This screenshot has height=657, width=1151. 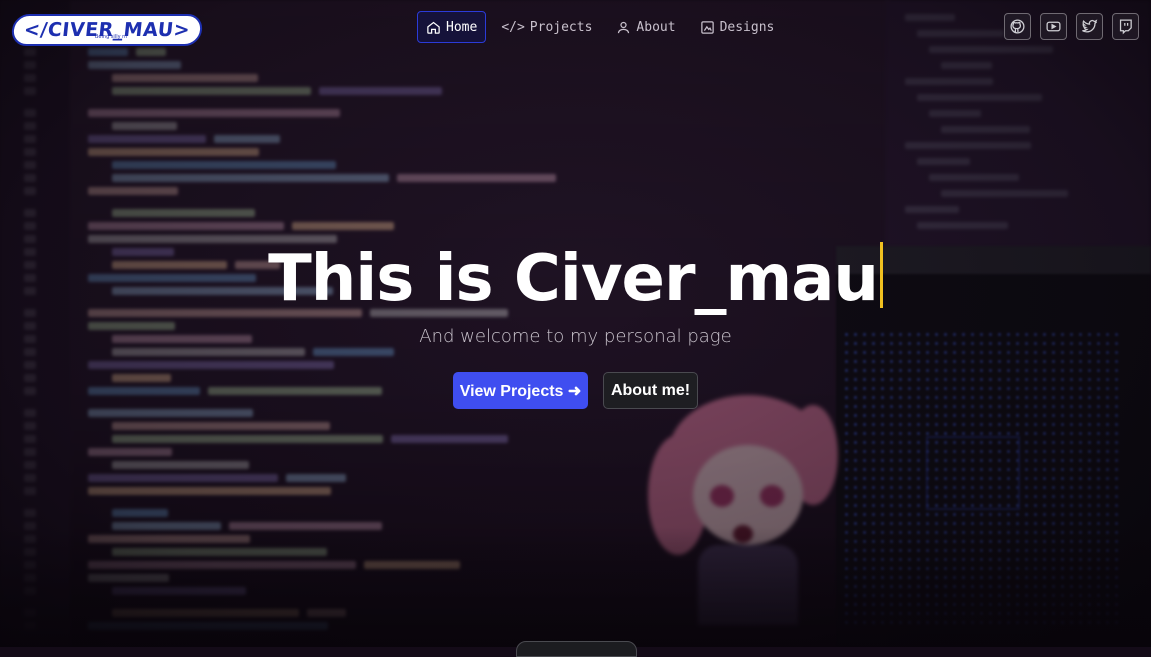 What do you see at coordinates (107, 30) in the screenshot?
I see `site-logo: </CIVER_MAU>` at bounding box center [107, 30].